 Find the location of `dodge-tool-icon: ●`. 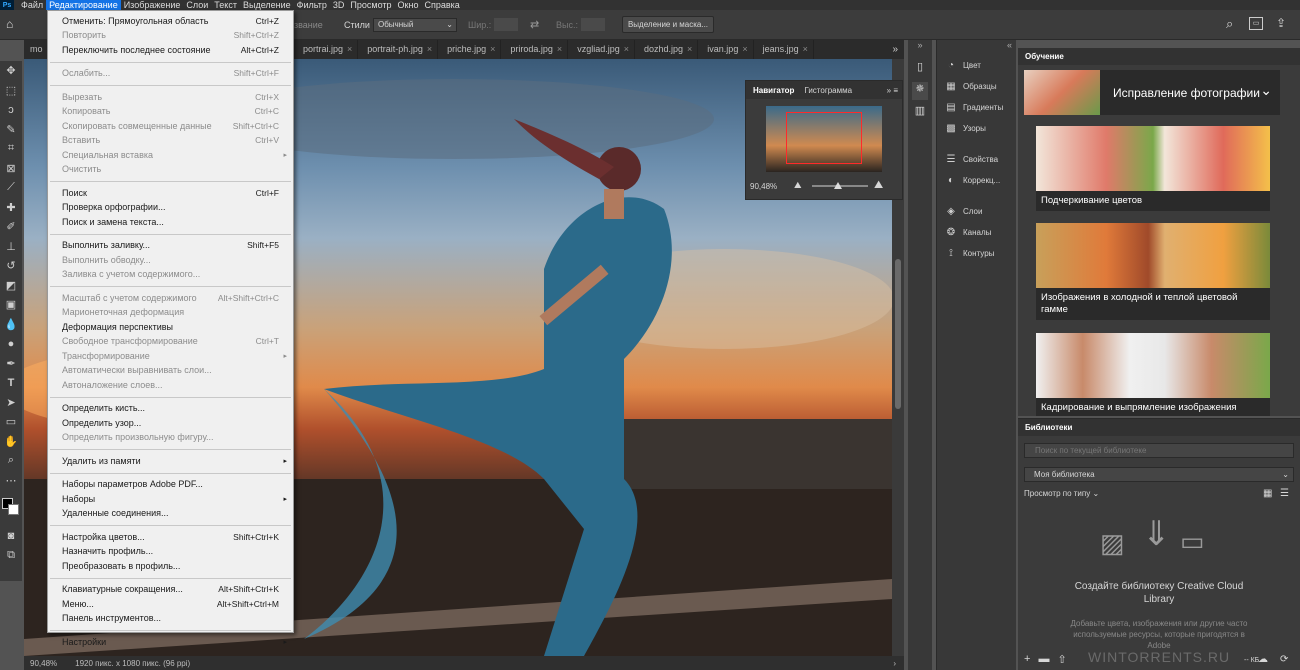

dodge-tool-icon: ● is located at coordinates (11, 344).